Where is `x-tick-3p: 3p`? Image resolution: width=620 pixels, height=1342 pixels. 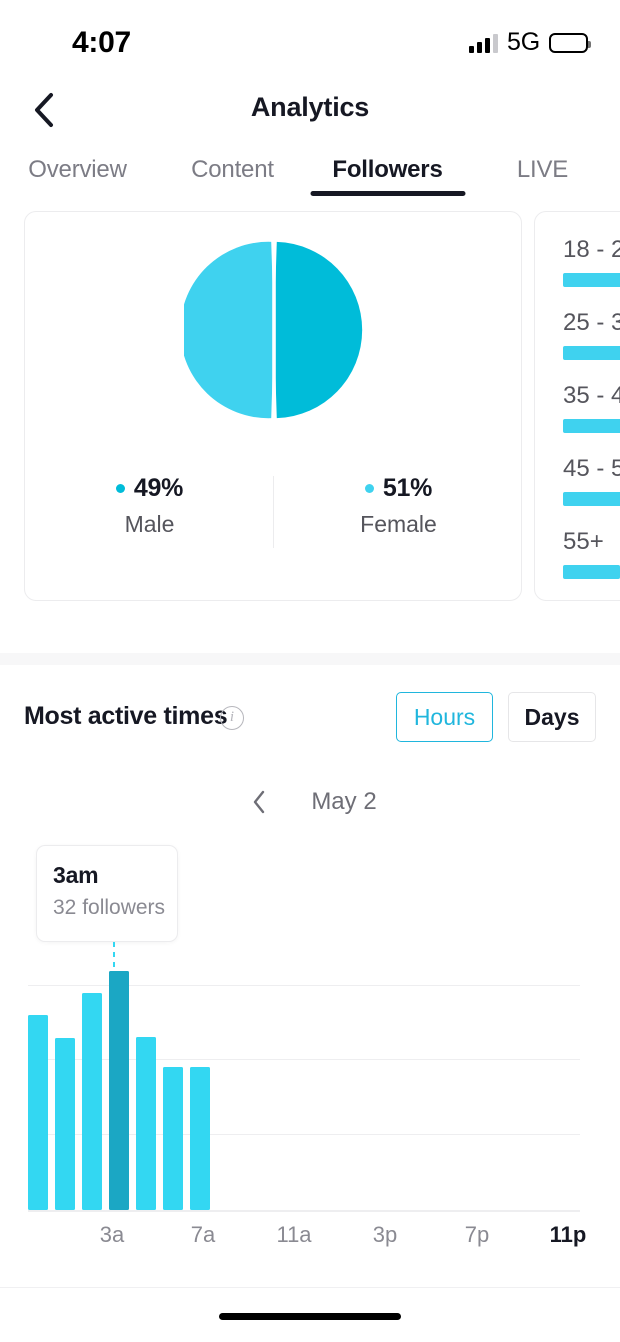 x-tick-3p: 3p is located at coordinates (385, 1234).